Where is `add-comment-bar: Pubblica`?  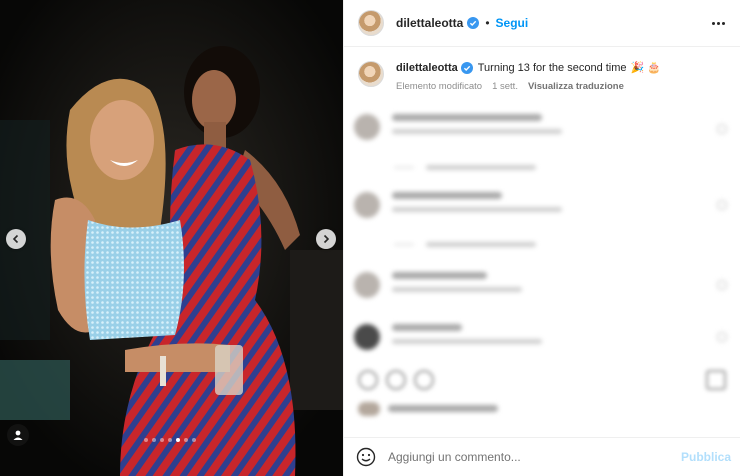
add-comment-bar: Pubblica is located at coordinates (542, 456).